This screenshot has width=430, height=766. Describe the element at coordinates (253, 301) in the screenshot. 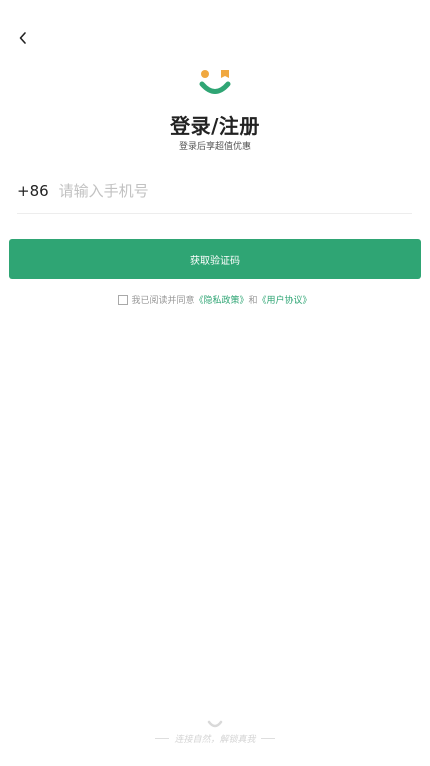

I see `agreement-conjunction: 和` at that location.